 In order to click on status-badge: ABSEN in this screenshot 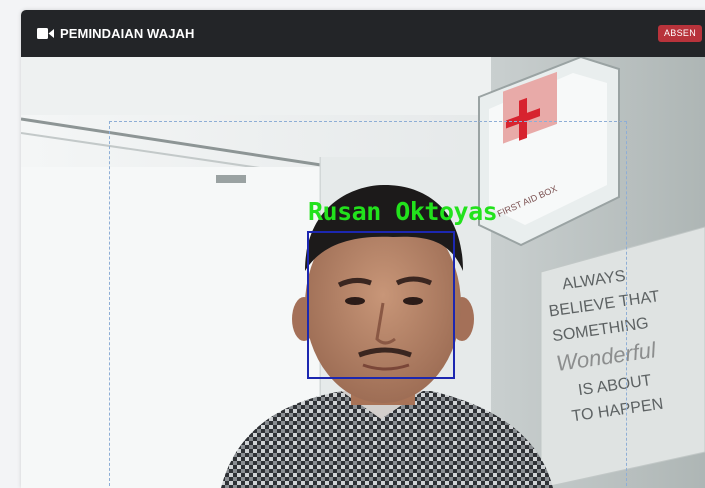, I will do `click(679, 33)`.